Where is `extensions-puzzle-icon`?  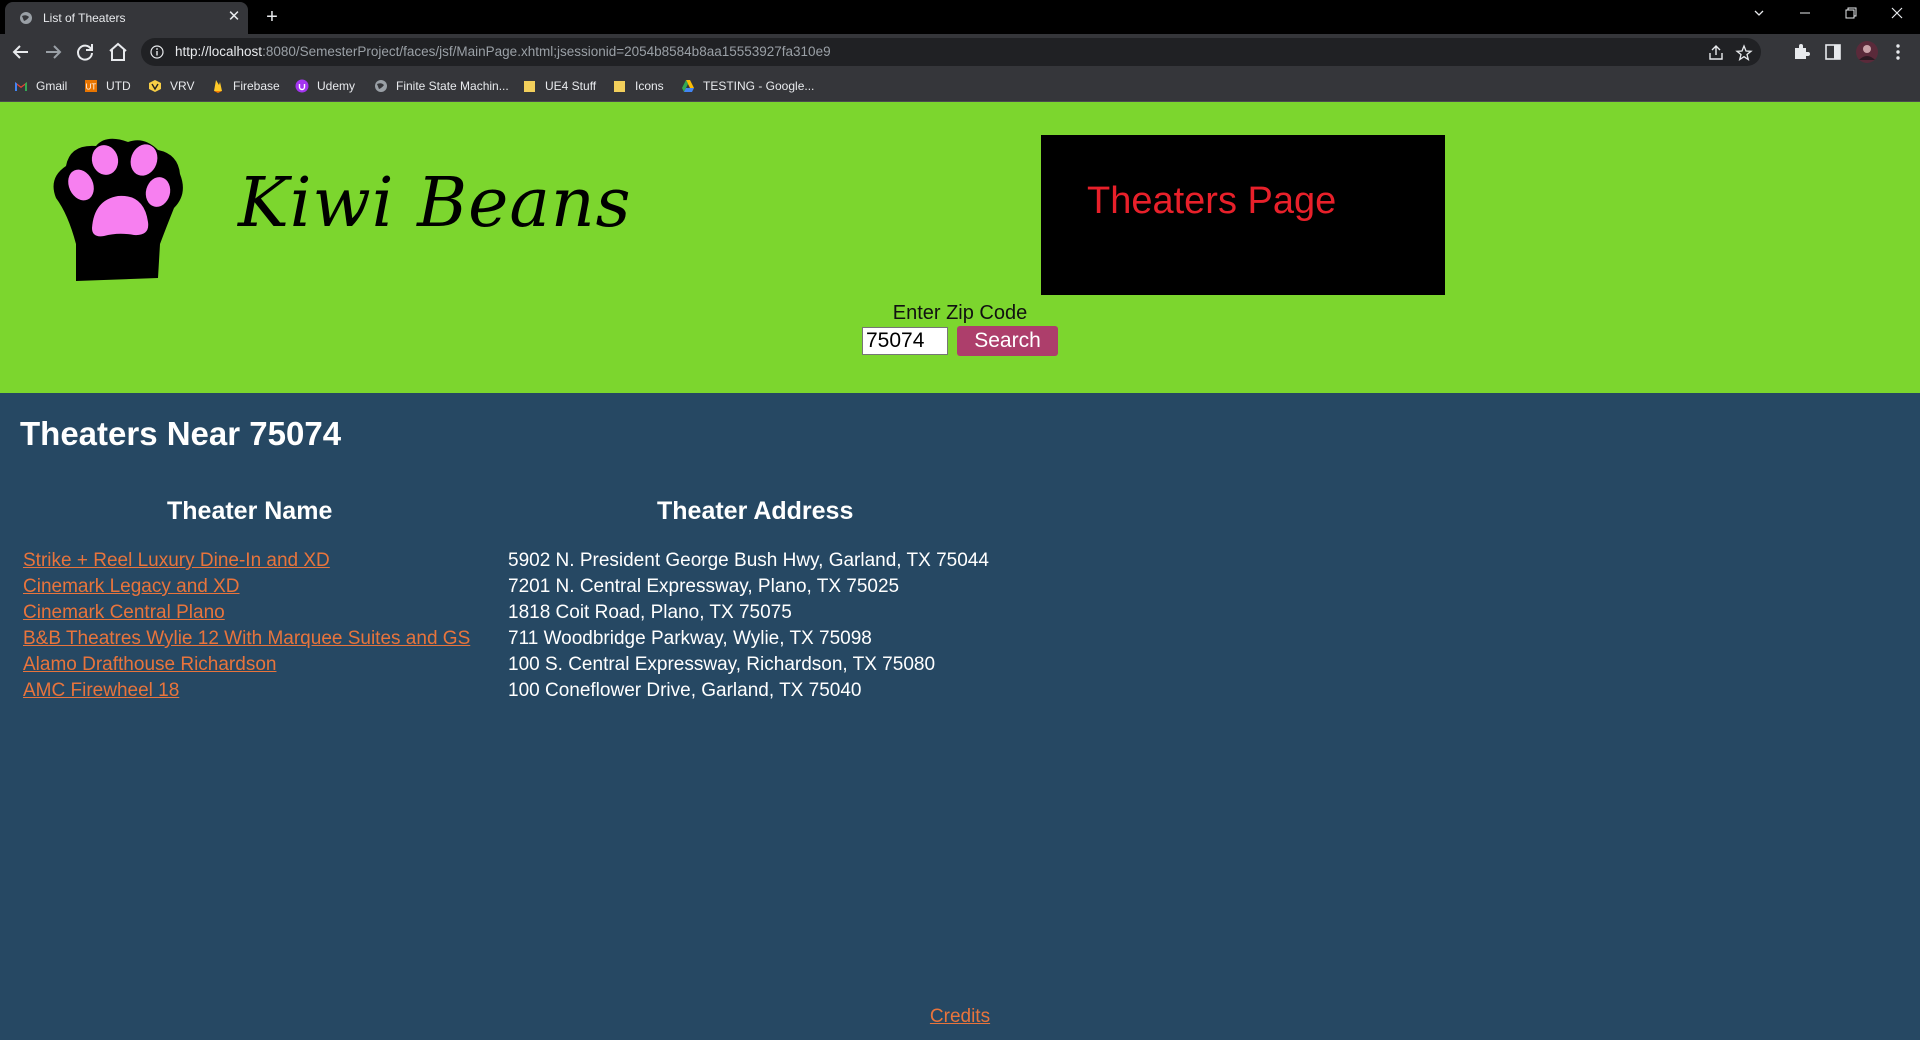 extensions-puzzle-icon is located at coordinates (1801, 52).